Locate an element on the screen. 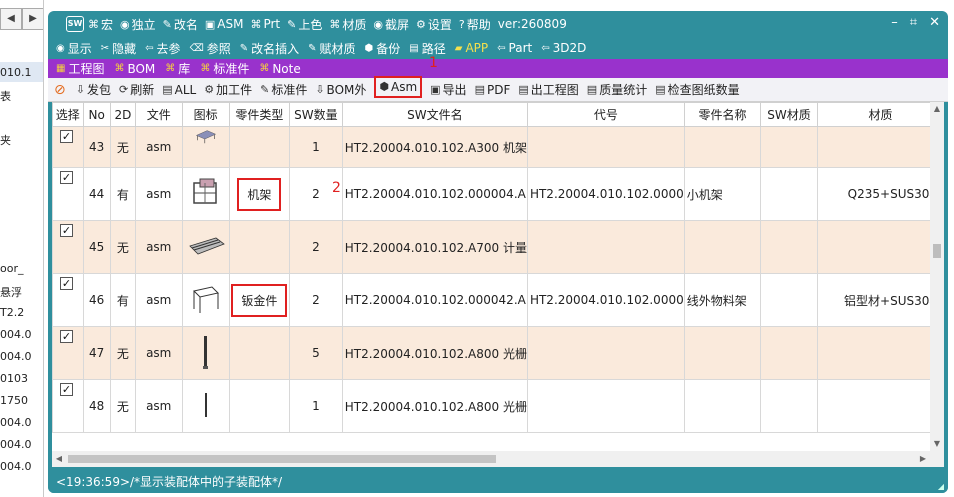 The height and width of the screenshot is (497, 954). minimize-button: – is located at coordinates (894, 22).